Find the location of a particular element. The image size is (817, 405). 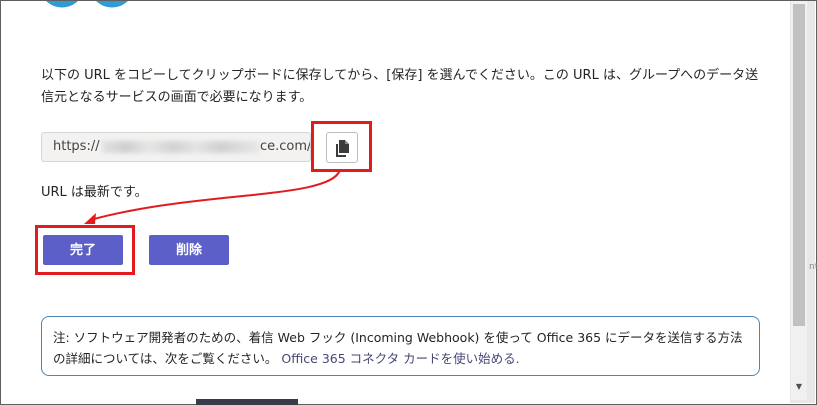

scrollbar-thumb is located at coordinates (799, 165).